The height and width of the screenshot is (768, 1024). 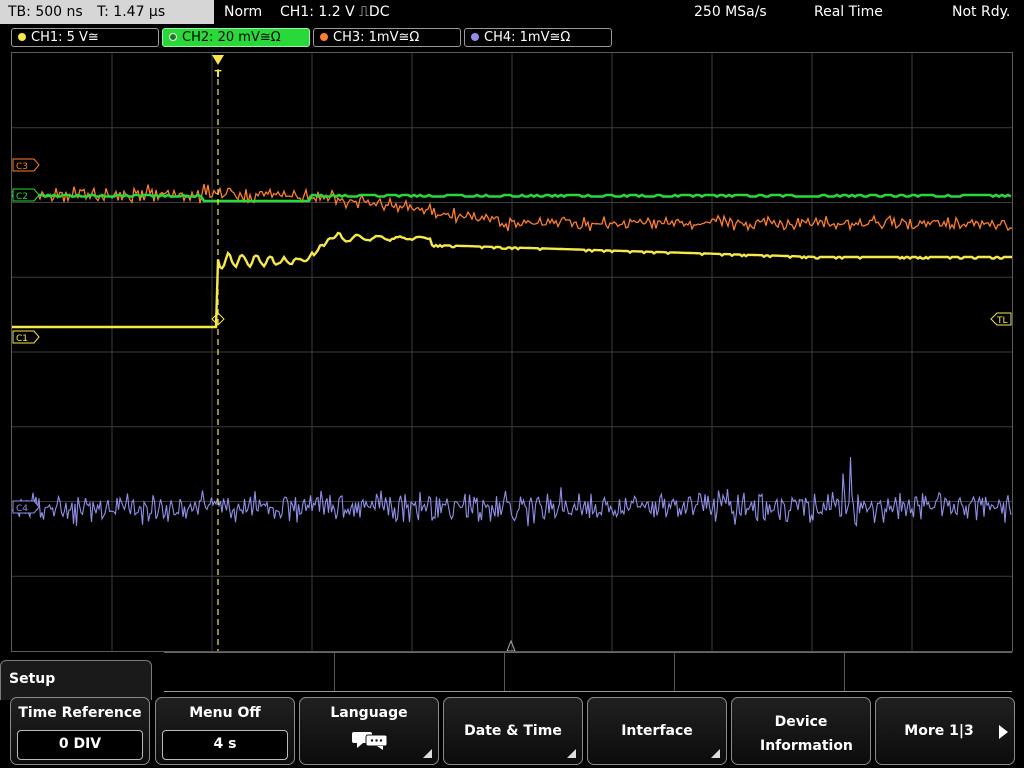 I want to click on ch3-color-icon, so click(x=324, y=37).